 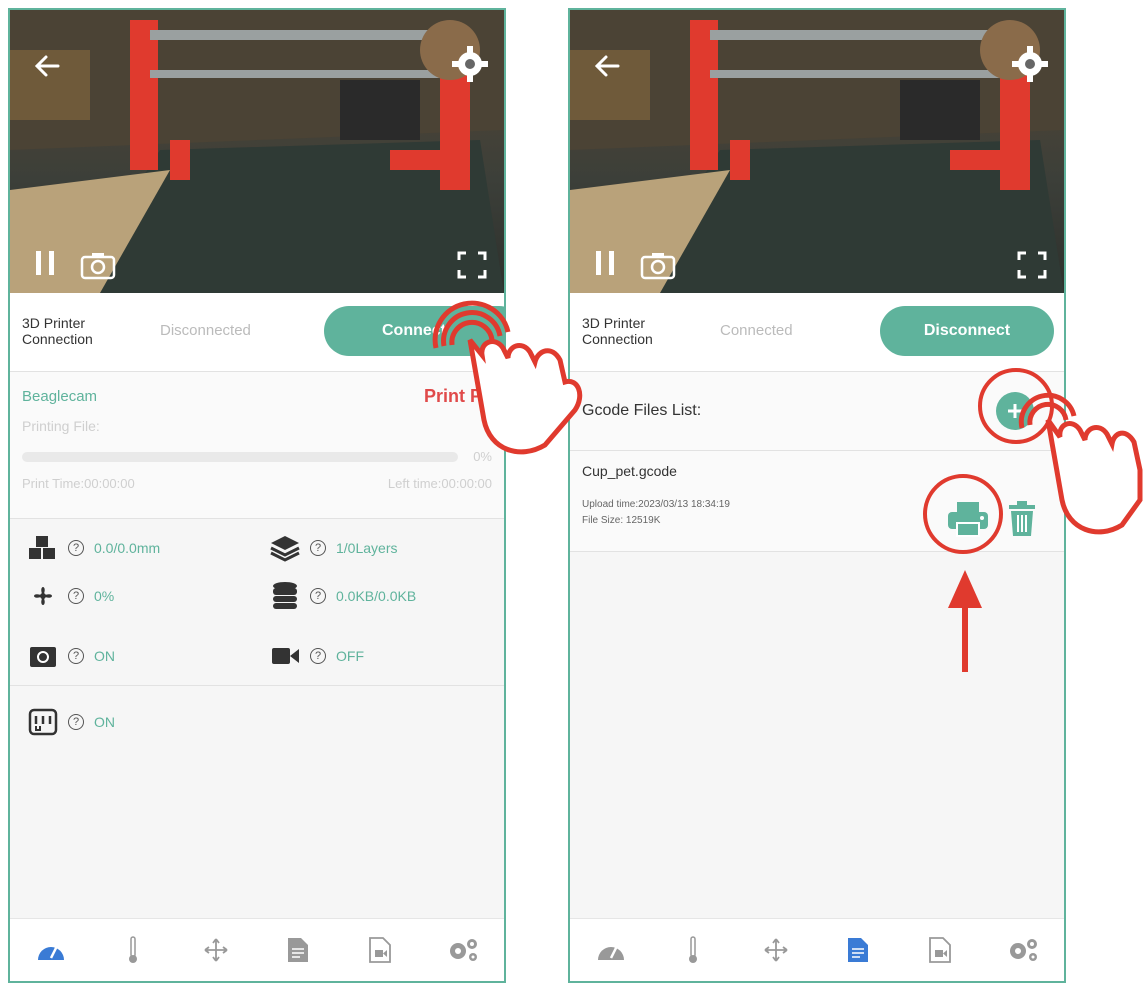 I want to click on fan-icon, so click(x=43, y=596).